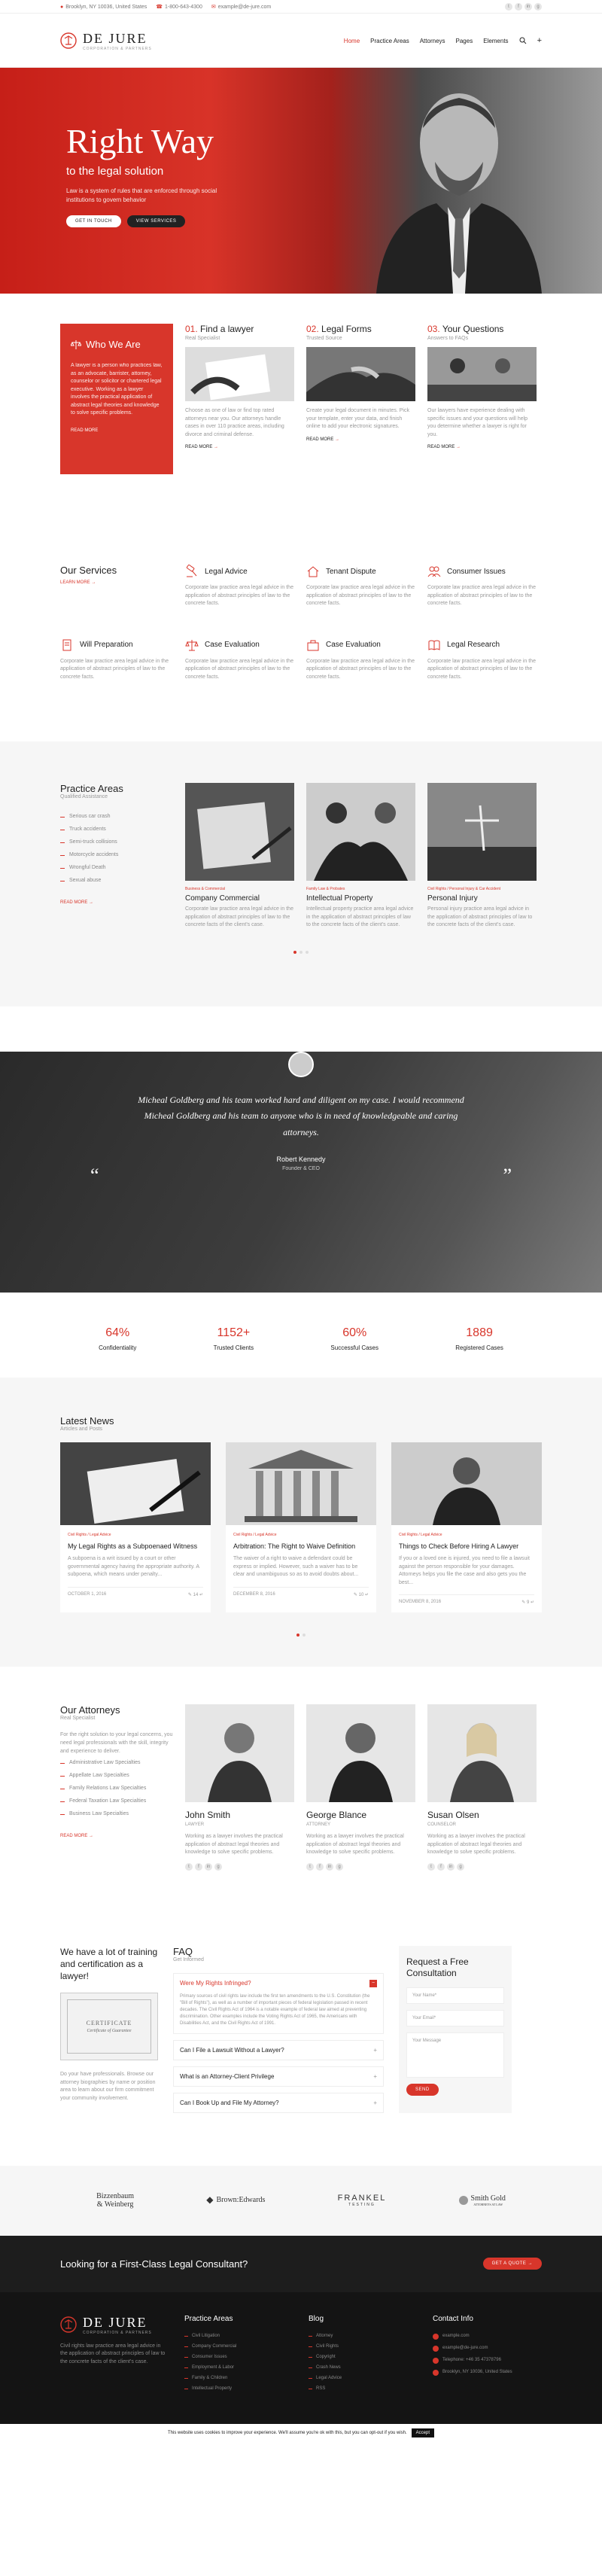 Image resolution: width=602 pixels, height=2576 pixels. I want to click on logo: DE JURE CORPORATION & PARTNERS, so click(106, 41).